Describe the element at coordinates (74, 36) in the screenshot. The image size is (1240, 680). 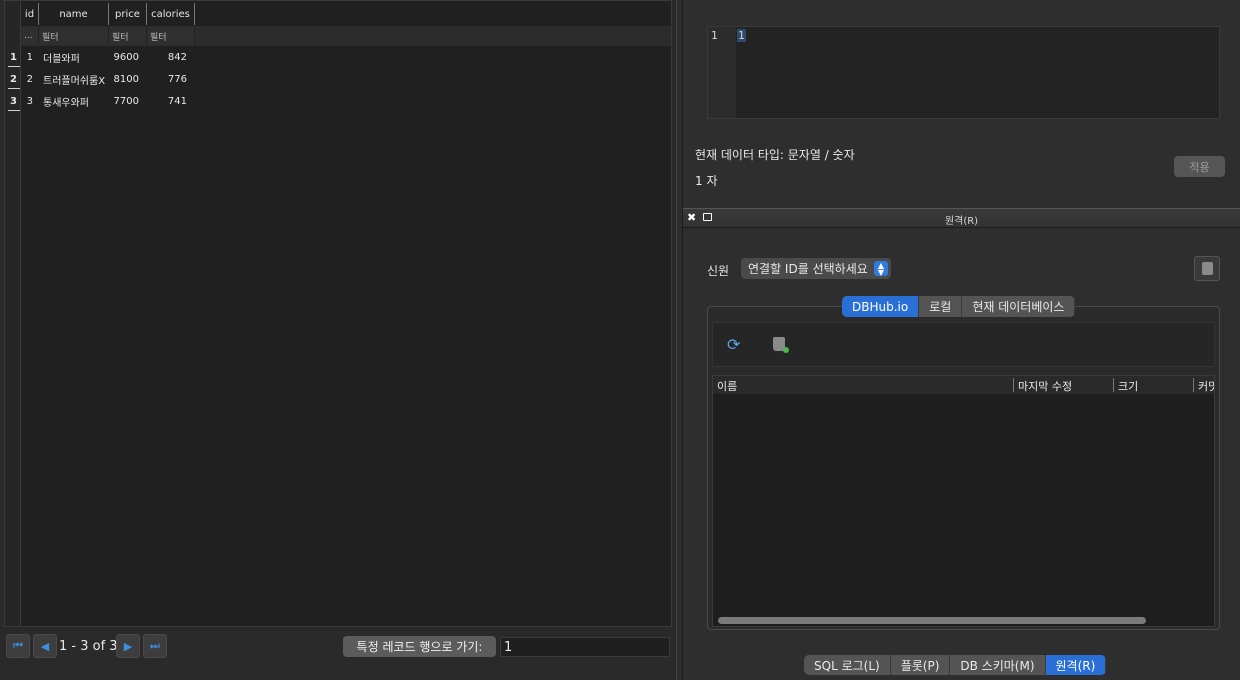
I see `filter-input-name: 필터` at that location.